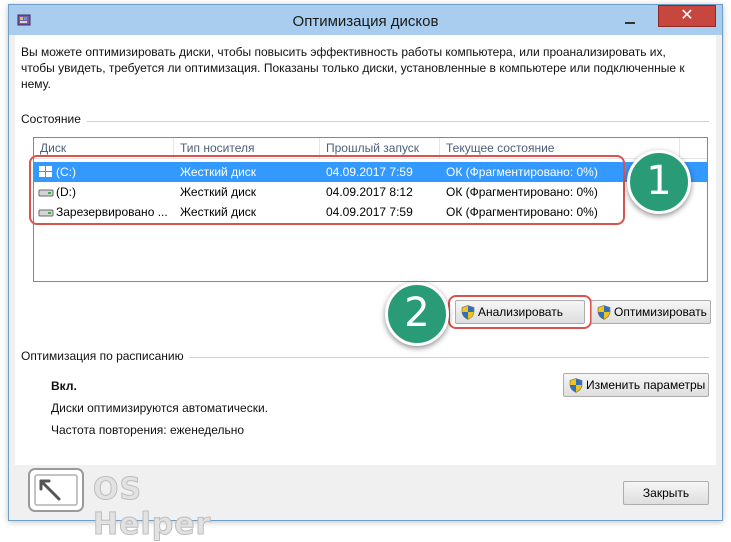 The image size is (731, 542). I want to click on analyze-button-label: Анализировать, so click(520, 312).